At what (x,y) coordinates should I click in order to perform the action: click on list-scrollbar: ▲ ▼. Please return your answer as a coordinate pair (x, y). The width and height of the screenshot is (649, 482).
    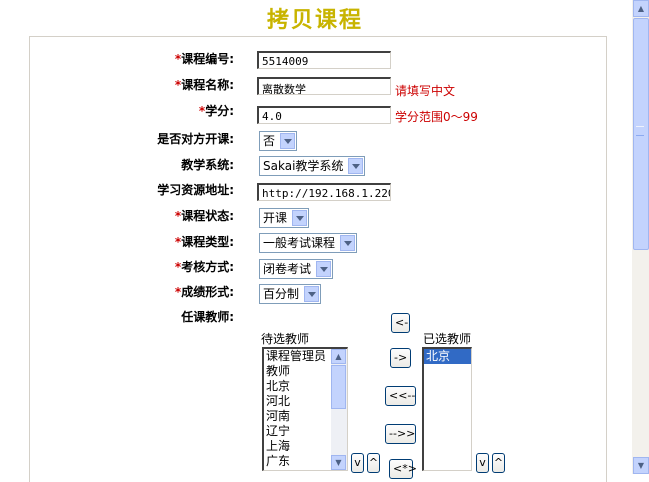
    Looking at the image, I should click on (339, 409).